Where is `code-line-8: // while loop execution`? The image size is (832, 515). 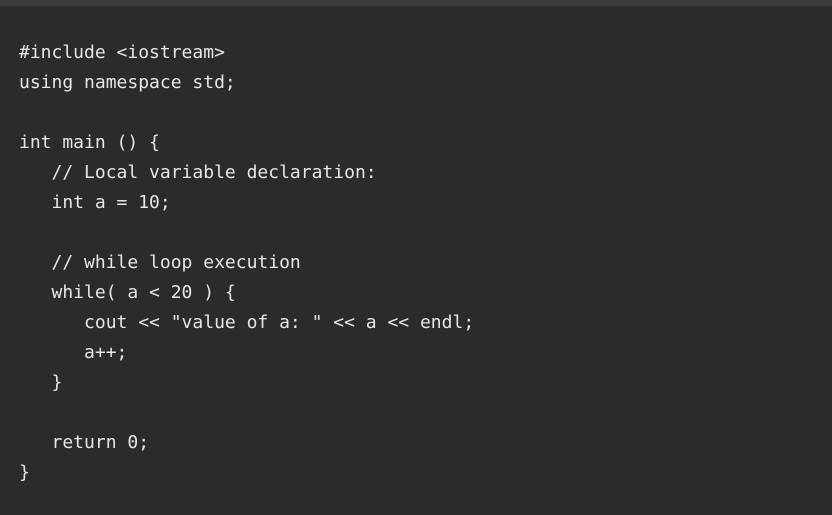
code-line-8: // while loop execution is located at coordinates (160, 262).